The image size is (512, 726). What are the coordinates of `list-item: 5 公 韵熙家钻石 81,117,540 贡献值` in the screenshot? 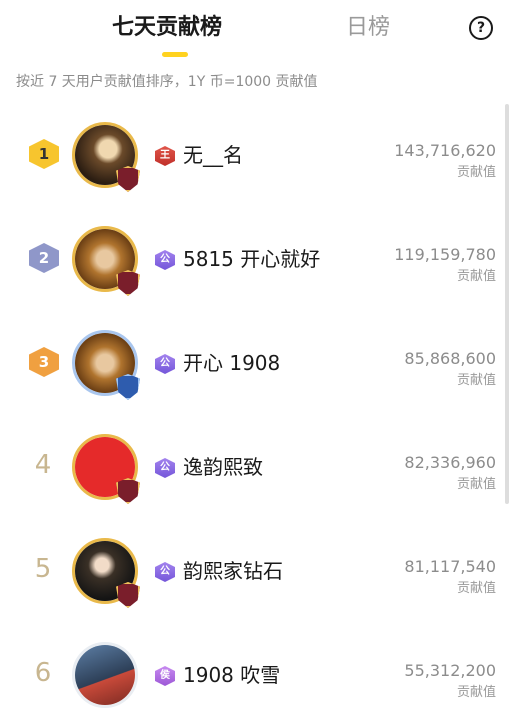 It's located at (256, 570).